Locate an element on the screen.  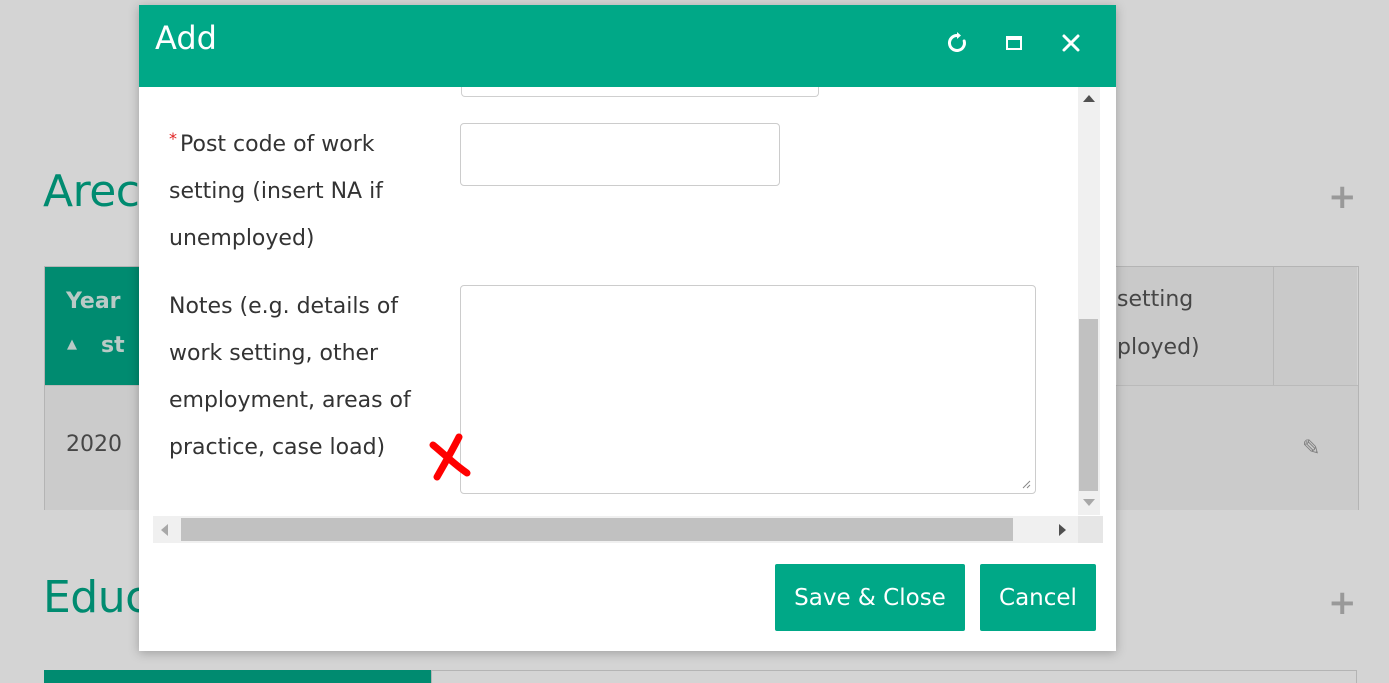
close-icon is located at coordinates (1071, 43).